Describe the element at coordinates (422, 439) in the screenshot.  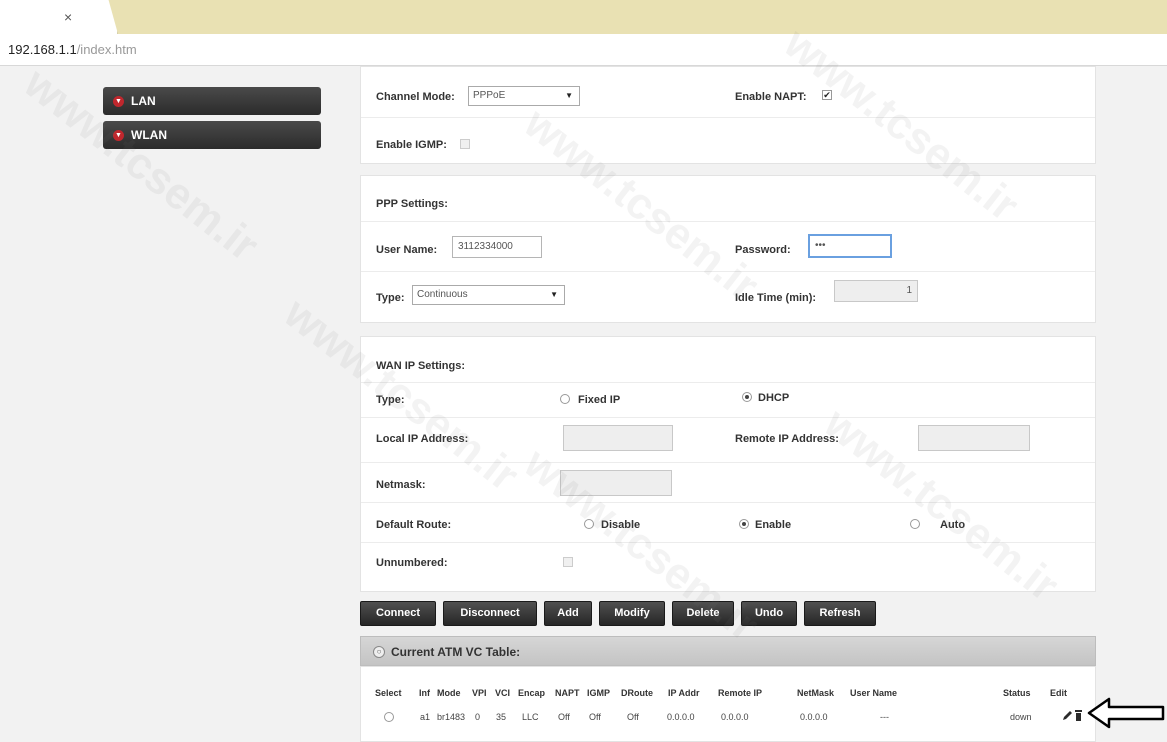
I see `local-ip-label: Local IP Address:` at that location.